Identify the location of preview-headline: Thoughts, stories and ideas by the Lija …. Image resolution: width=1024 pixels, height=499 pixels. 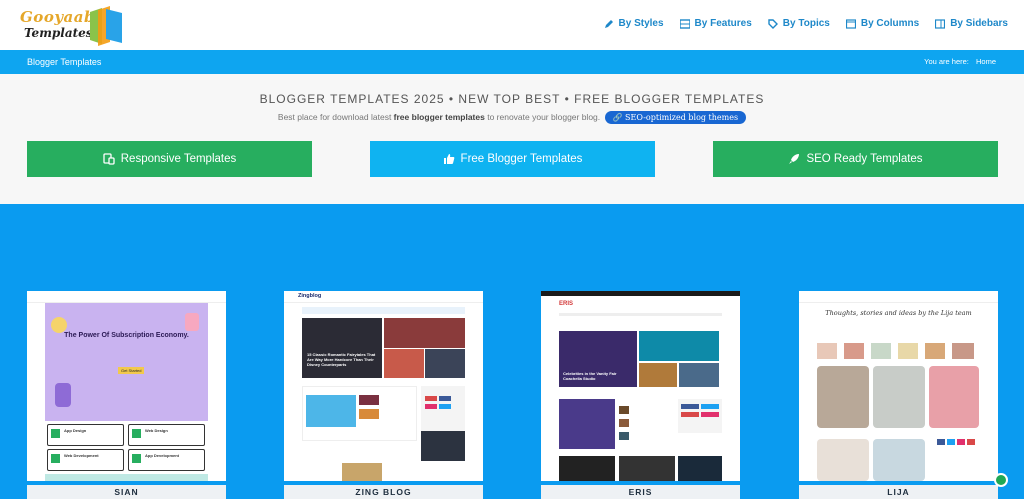
(898, 313).